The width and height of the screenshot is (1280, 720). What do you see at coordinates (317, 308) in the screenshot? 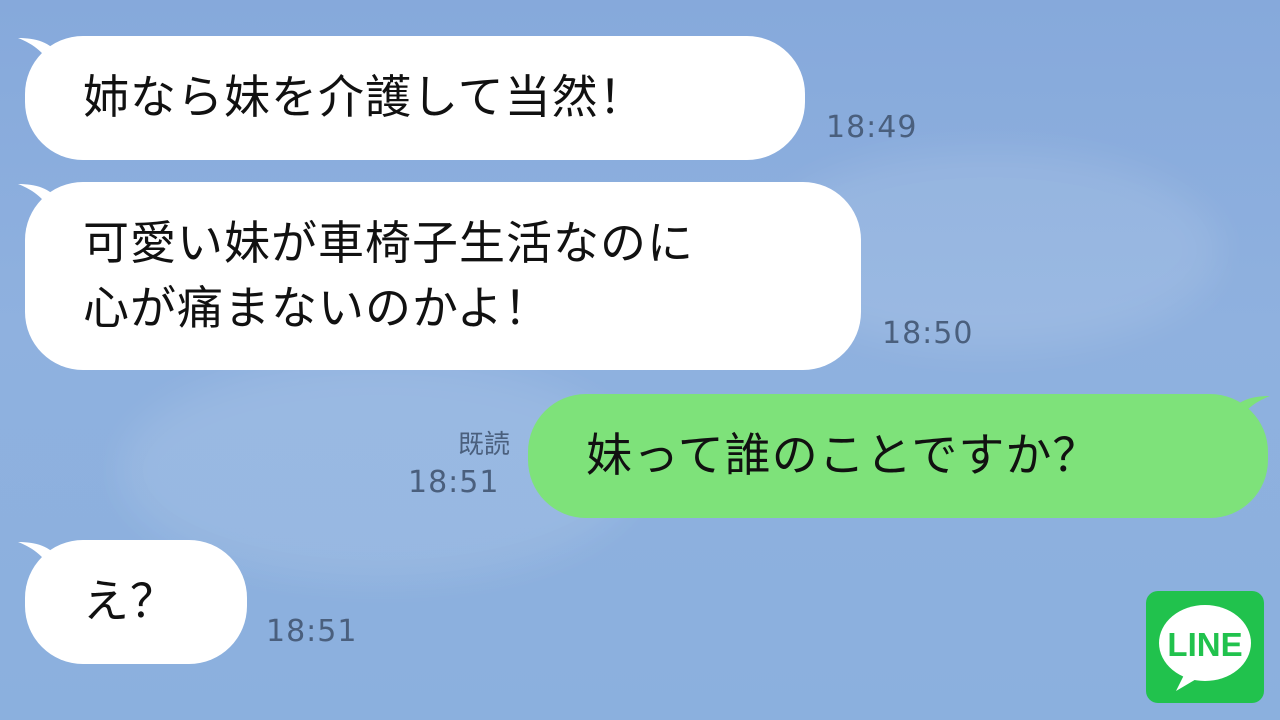
I see `message-text-line: 心が痛まないのかよ！` at bounding box center [317, 308].